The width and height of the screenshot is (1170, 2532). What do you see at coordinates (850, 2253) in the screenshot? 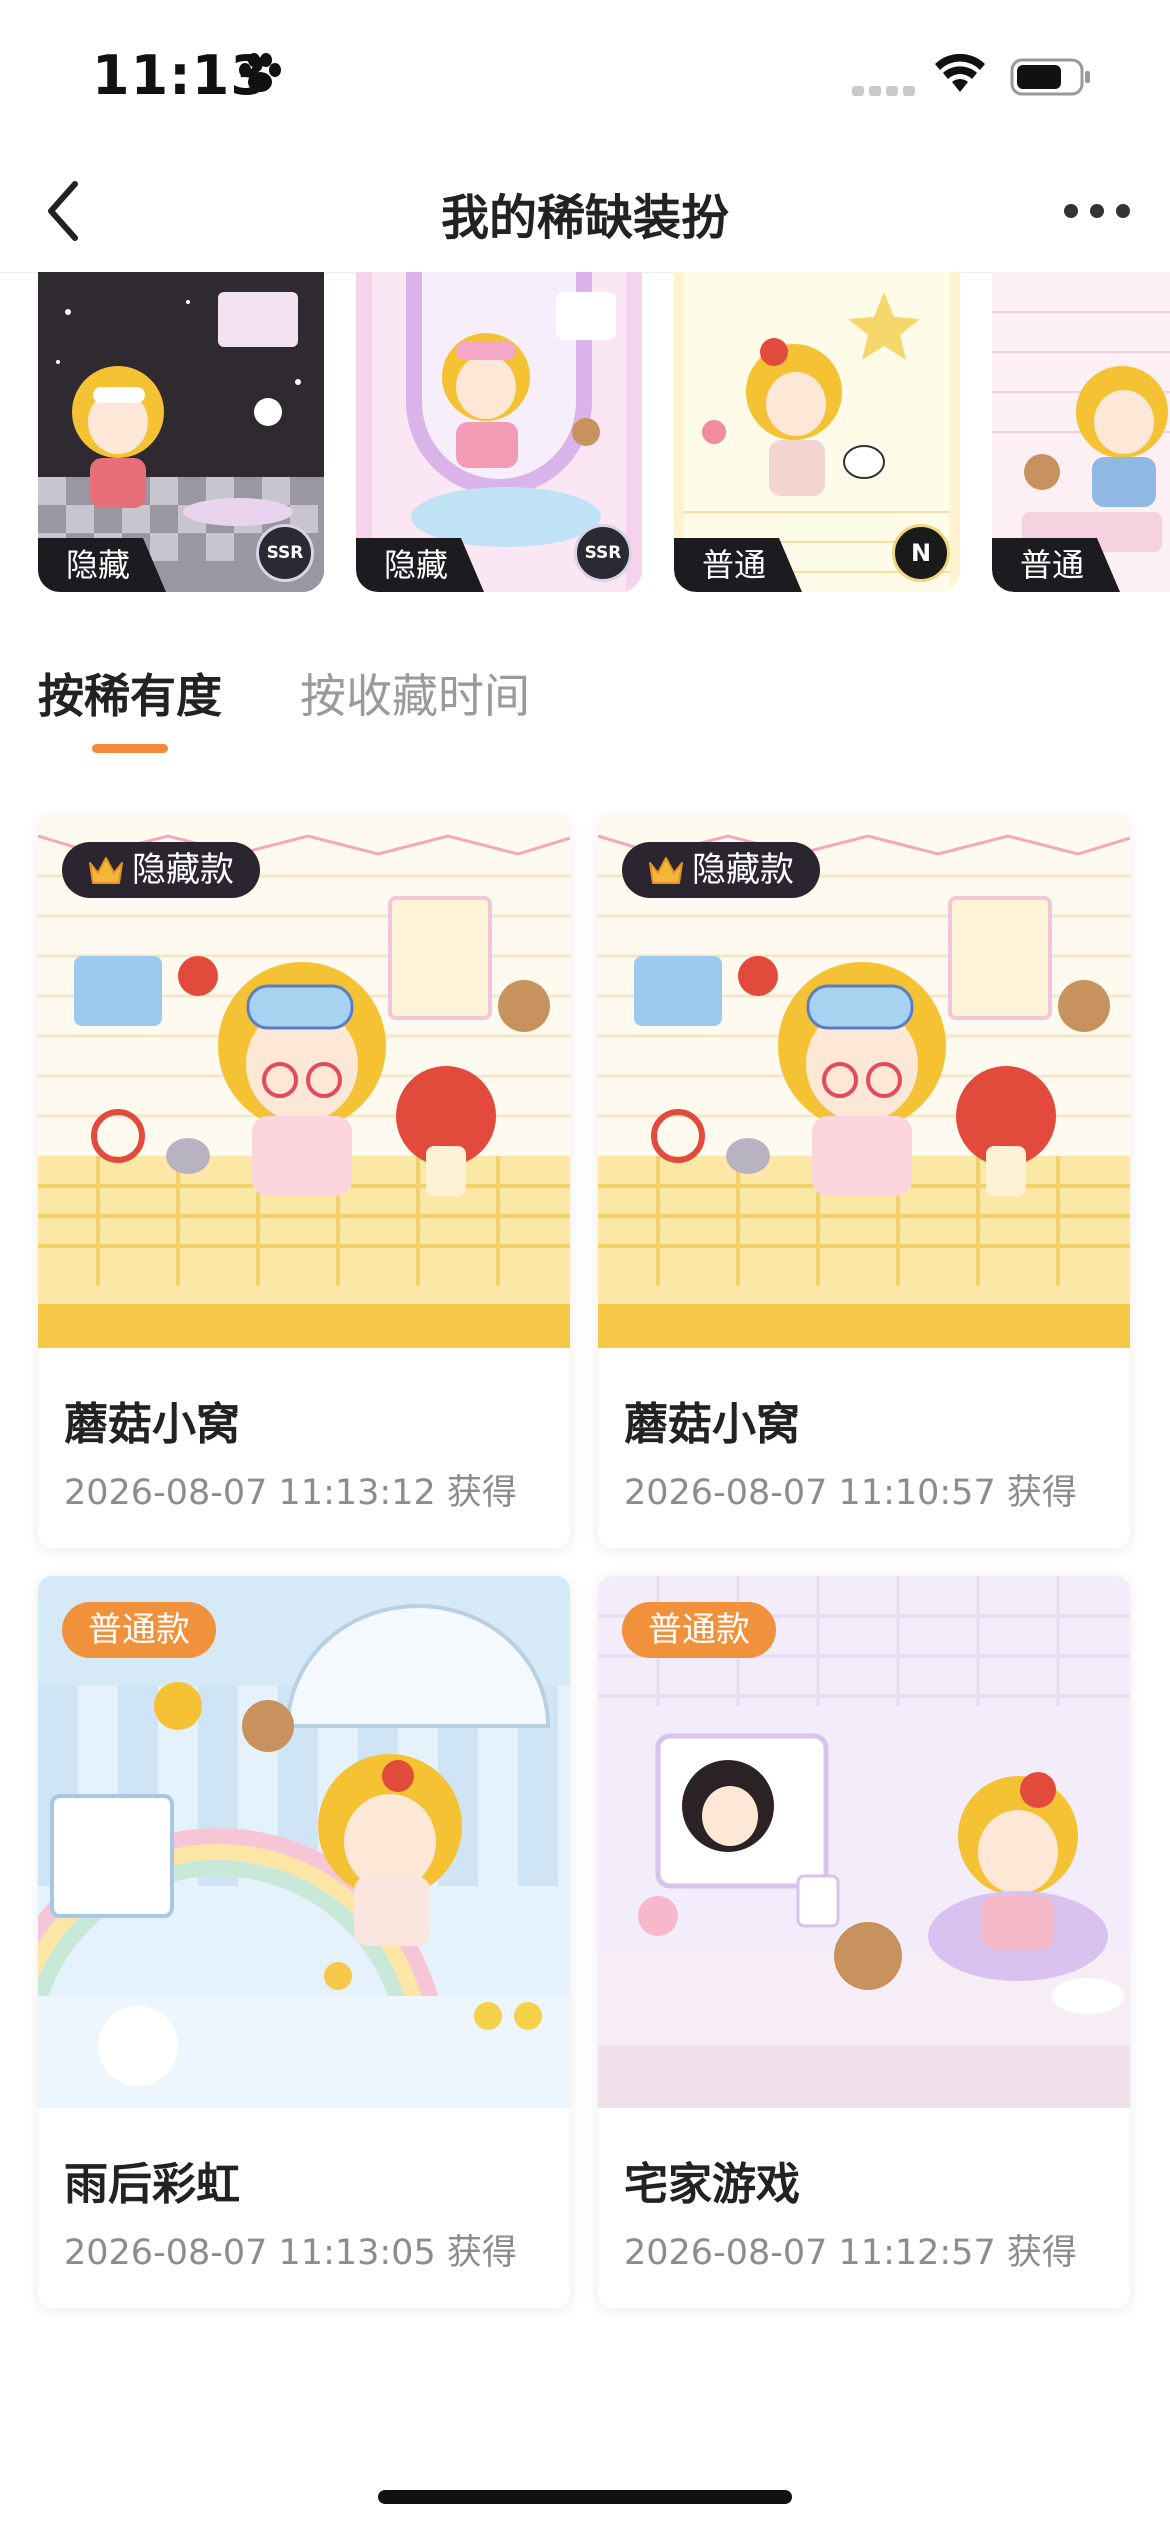
I see `obtained-time: 2026-08-07 11:12:57 获得` at bounding box center [850, 2253].